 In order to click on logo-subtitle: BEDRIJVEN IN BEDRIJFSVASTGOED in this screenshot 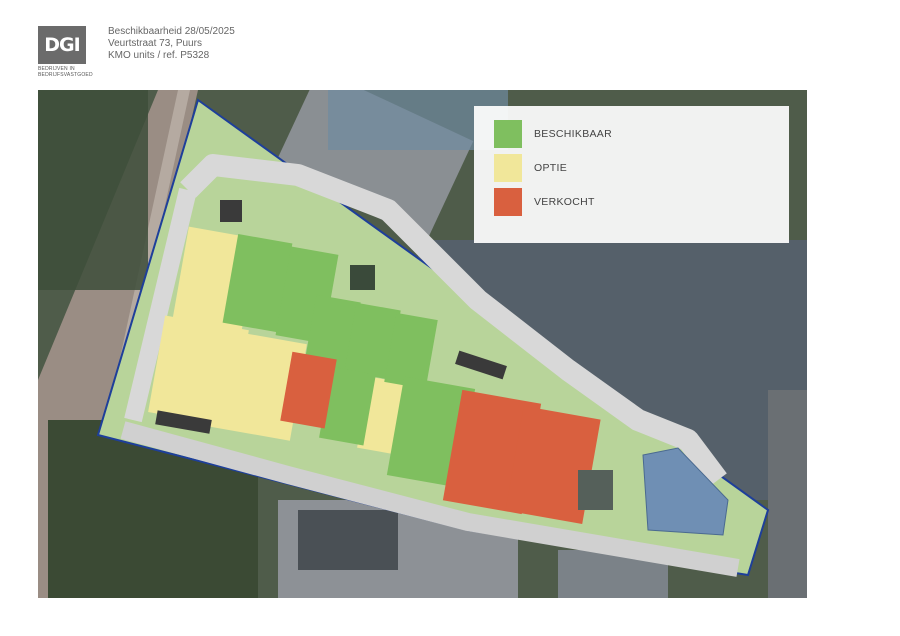, I will do `click(65, 72)`.